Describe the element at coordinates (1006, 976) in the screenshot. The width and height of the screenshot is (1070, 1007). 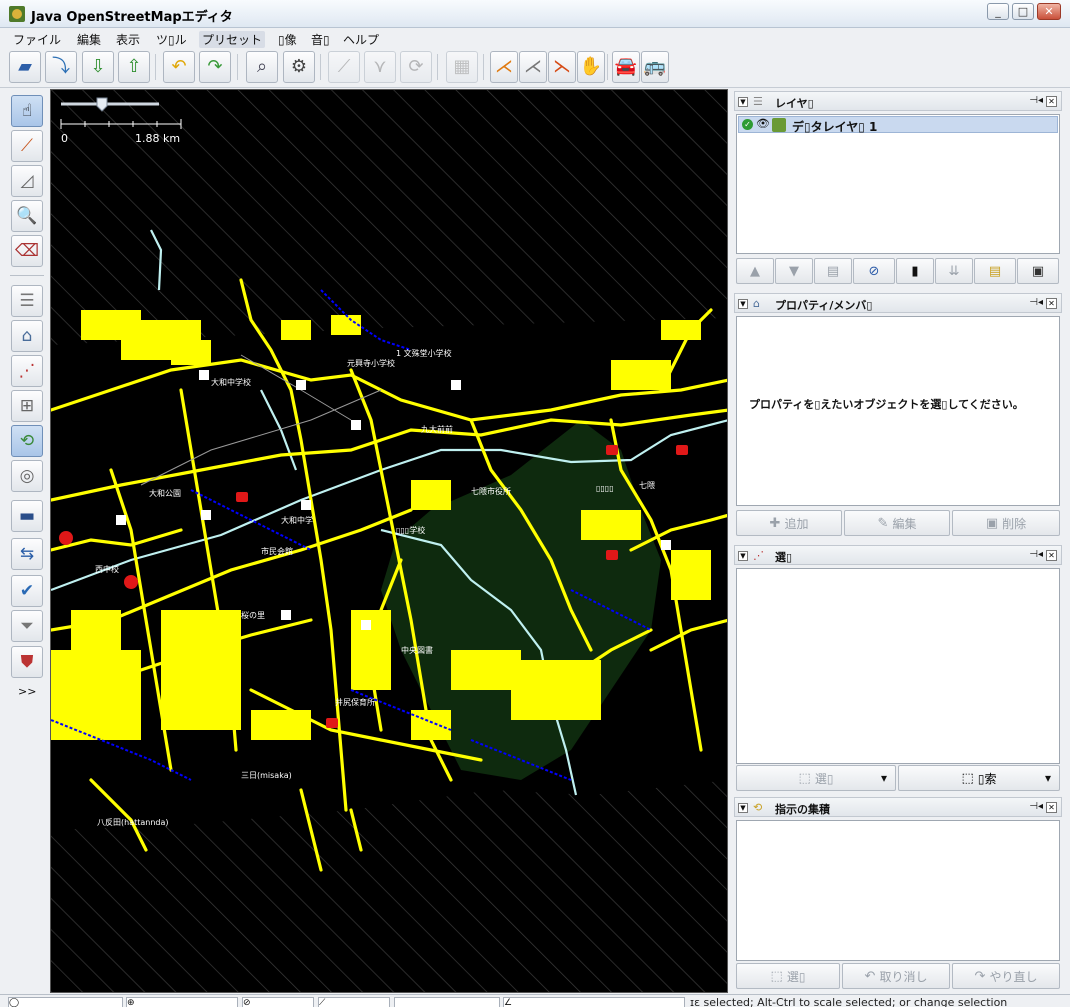
I see `cs-redo-button: ↷ やり直し` at that location.